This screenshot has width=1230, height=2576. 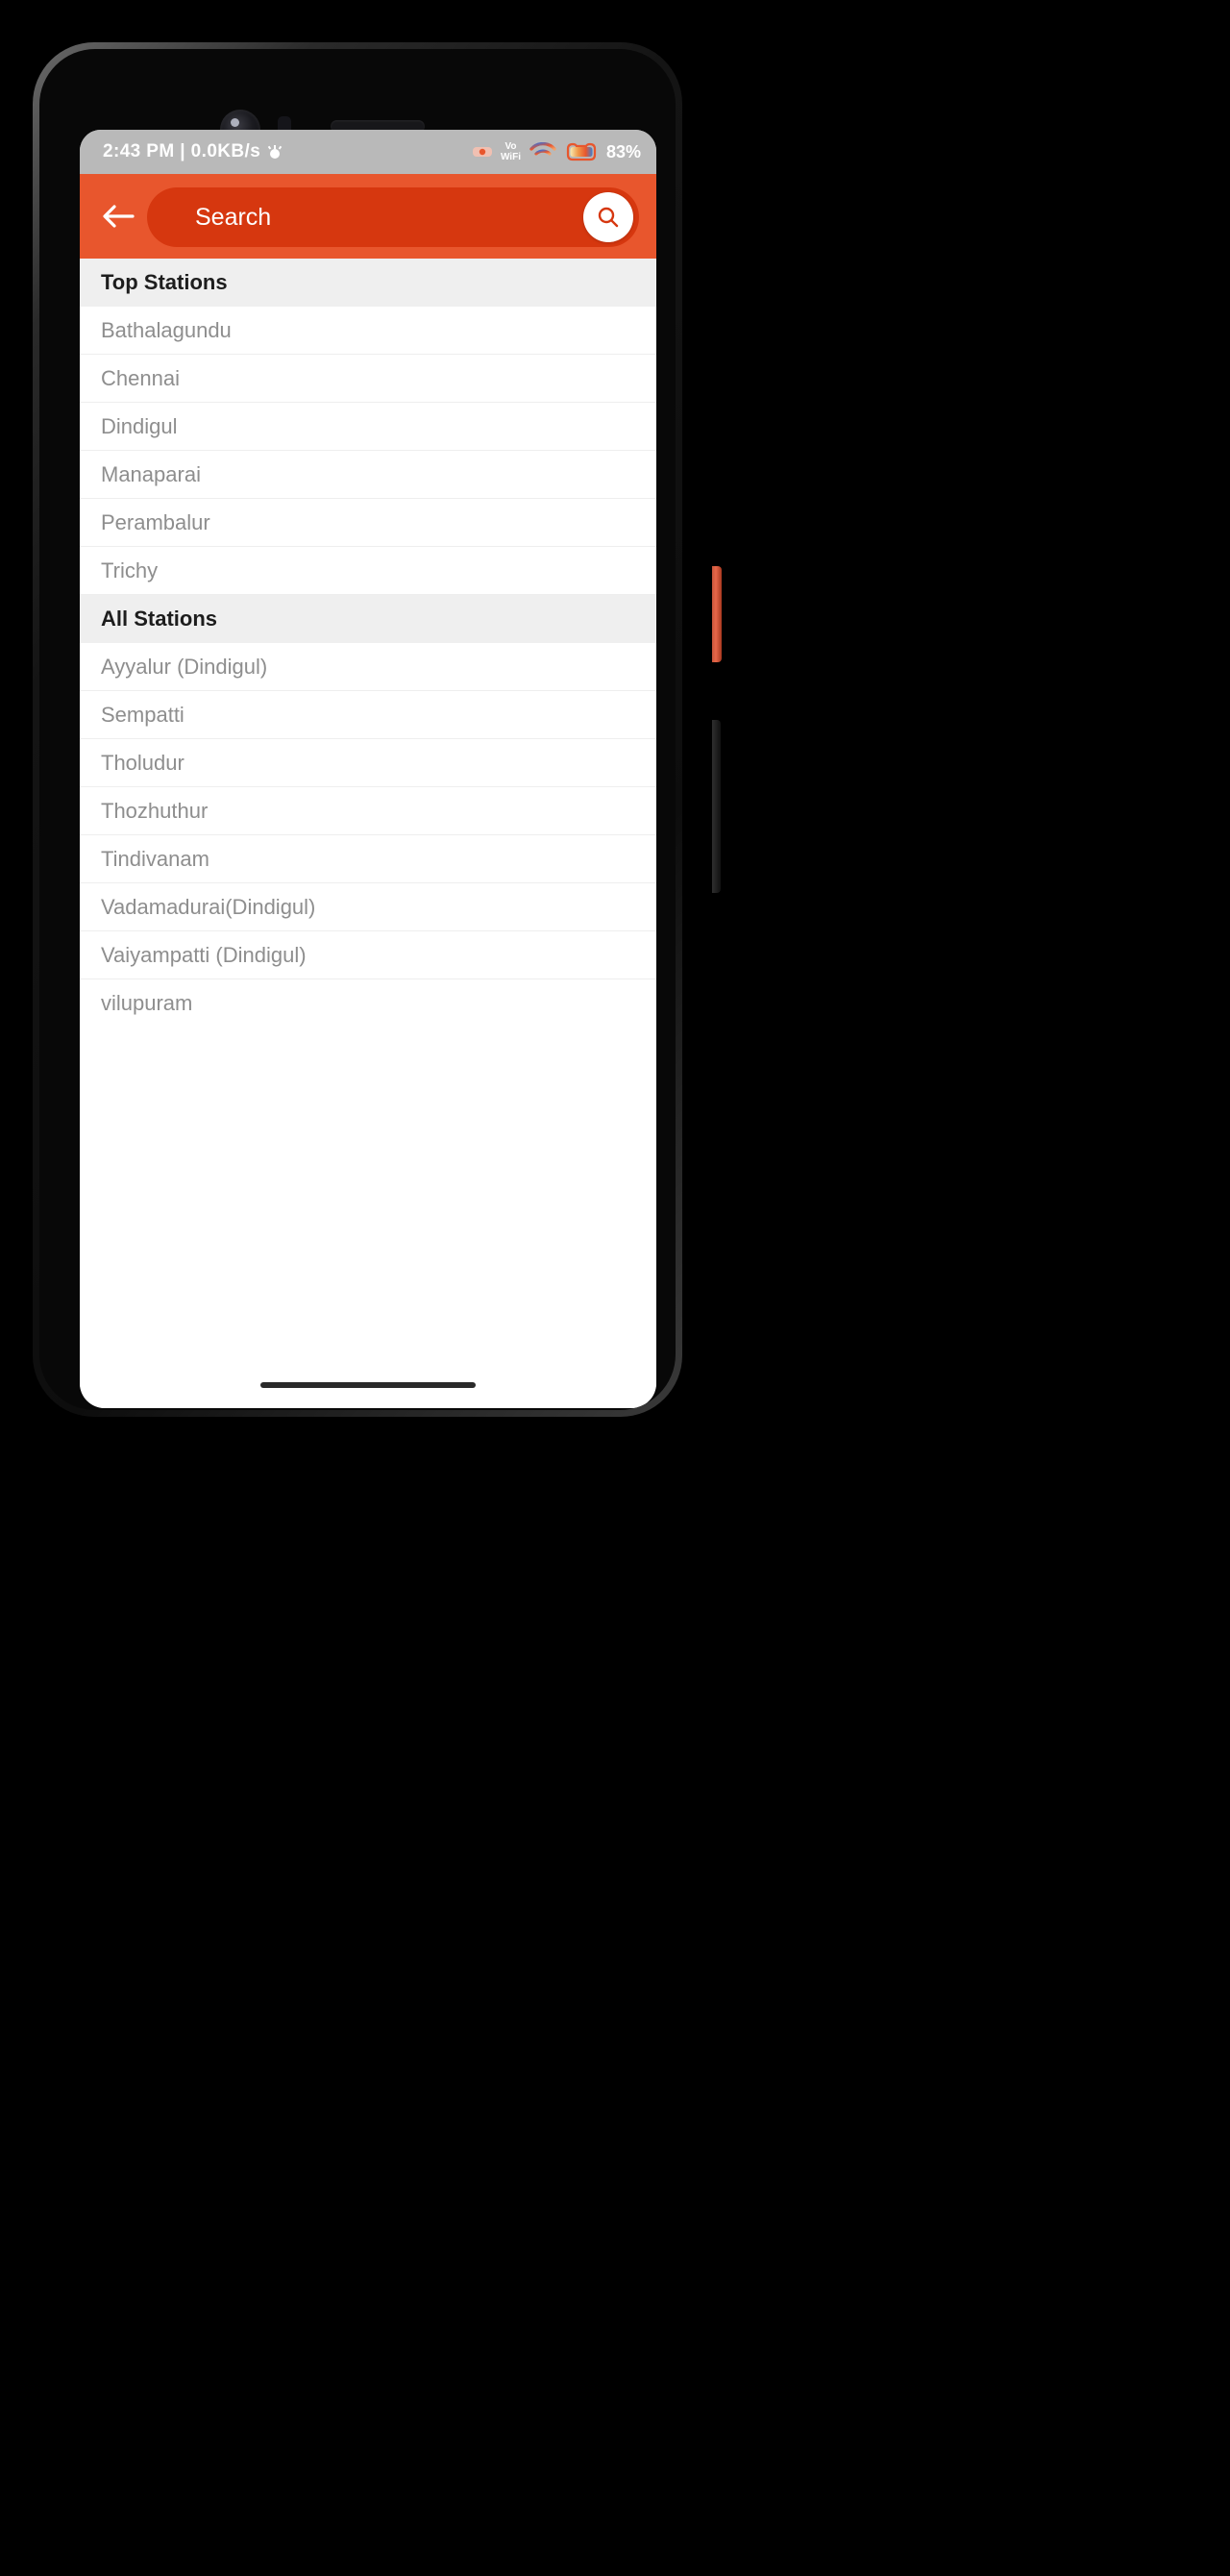 I want to click on battery-percent-label: 83%, so click(x=623, y=151).